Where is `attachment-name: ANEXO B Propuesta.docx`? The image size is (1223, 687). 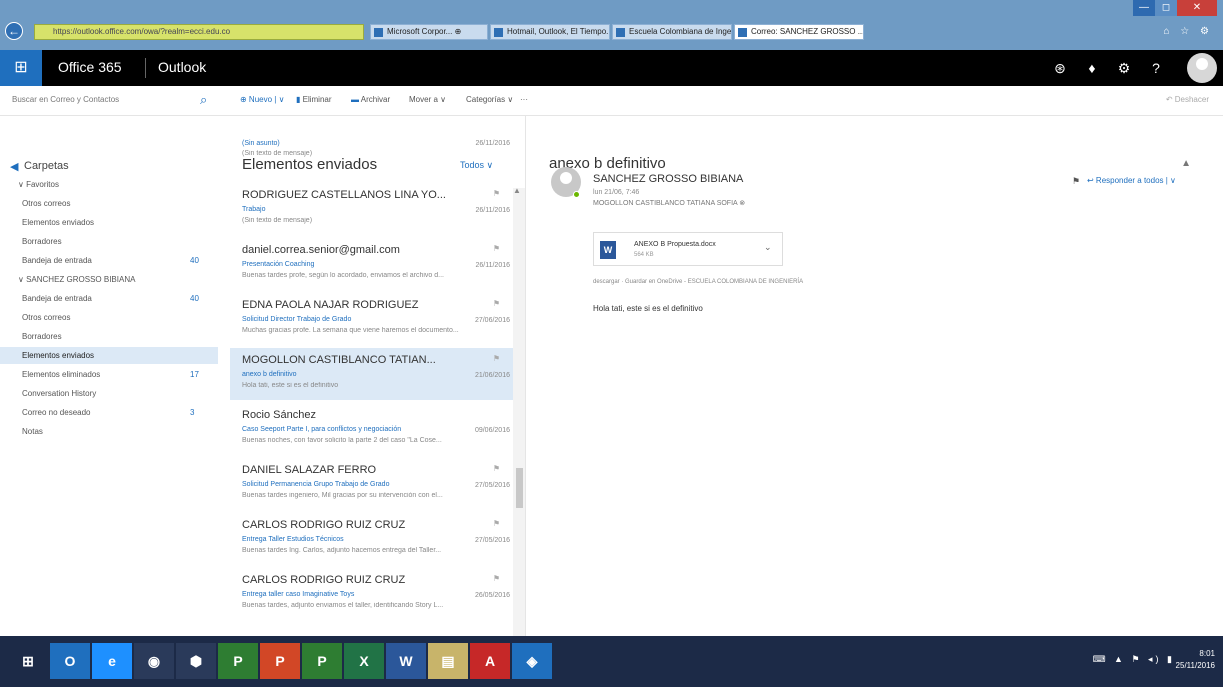 attachment-name: ANEXO B Propuesta.docx is located at coordinates (675, 244).